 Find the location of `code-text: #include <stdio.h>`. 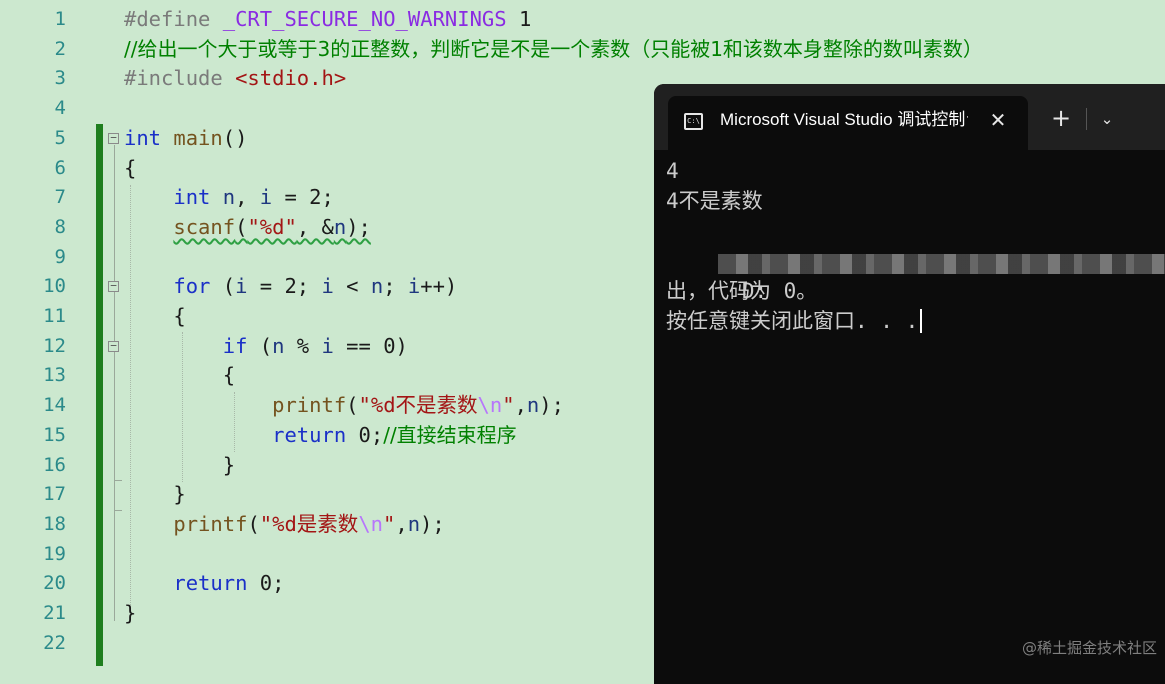

code-text: #include <stdio.h> is located at coordinates (235, 78).